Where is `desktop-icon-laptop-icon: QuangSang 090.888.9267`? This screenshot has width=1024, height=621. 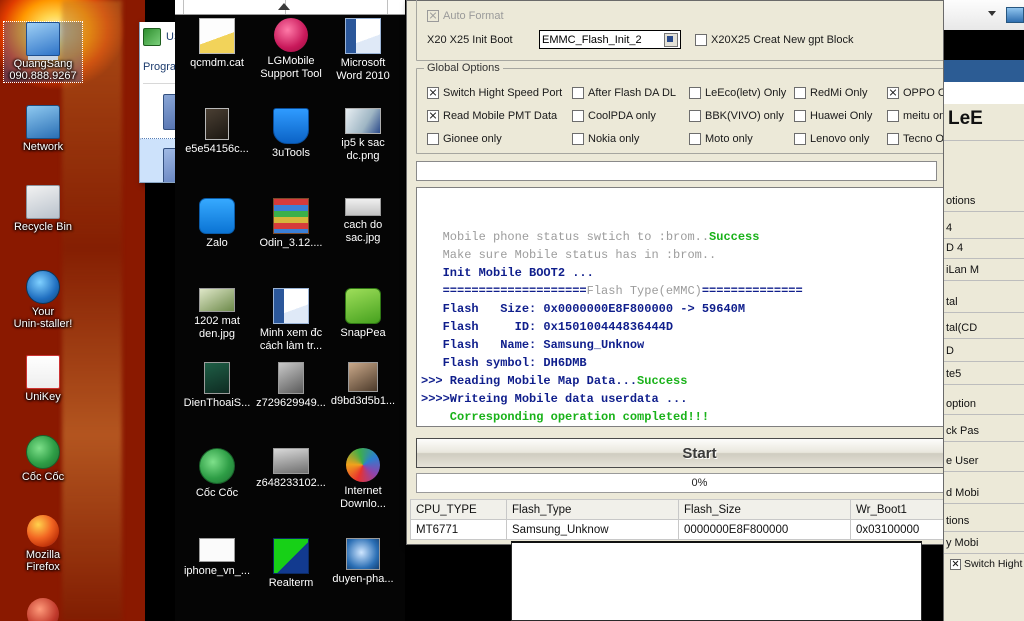
desktop-icon-laptop-icon: QuangSang 090.888.9267 is located at coordinates (43, 52).